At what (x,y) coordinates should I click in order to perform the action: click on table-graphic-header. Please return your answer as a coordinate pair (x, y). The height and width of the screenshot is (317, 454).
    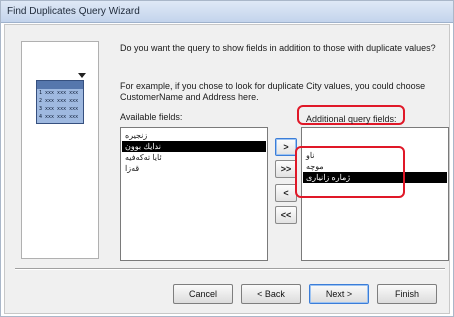
    Looking at the image, I should click on (60, 85).